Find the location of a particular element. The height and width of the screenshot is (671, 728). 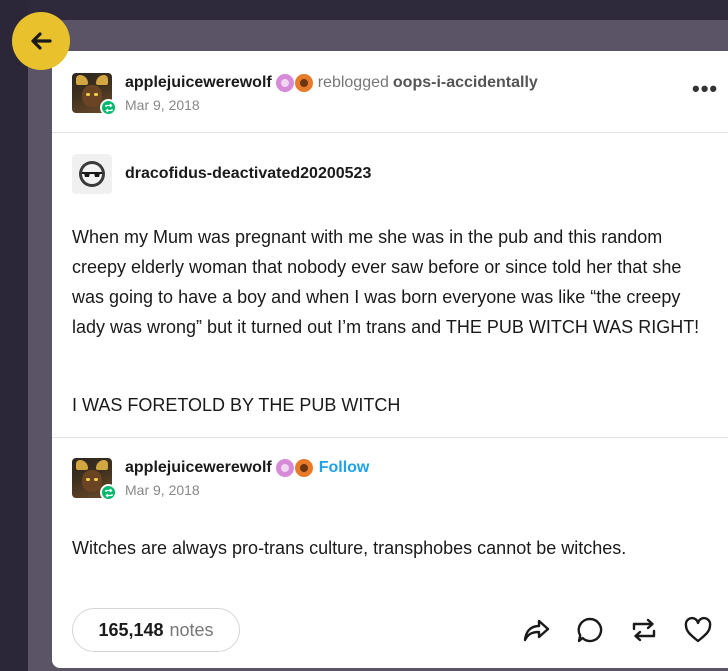

notes-button: 165,148 notes is located at coordinates (156, 630).